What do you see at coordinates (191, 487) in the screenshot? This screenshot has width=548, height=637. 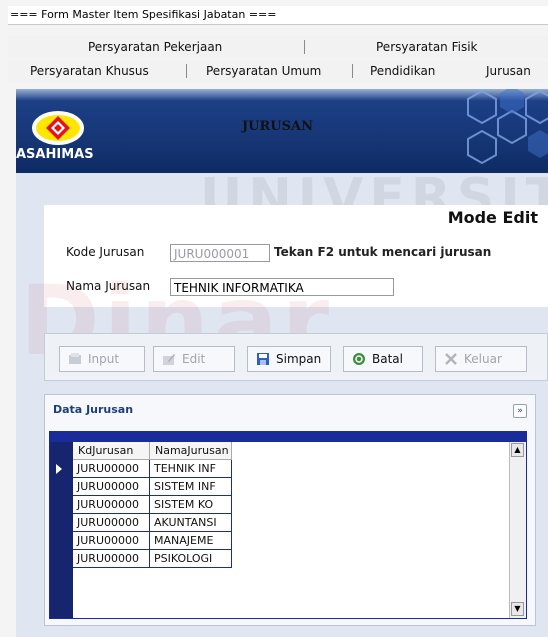 I see `table-cell: SISTEM INF` at bounding box center [191, 487].